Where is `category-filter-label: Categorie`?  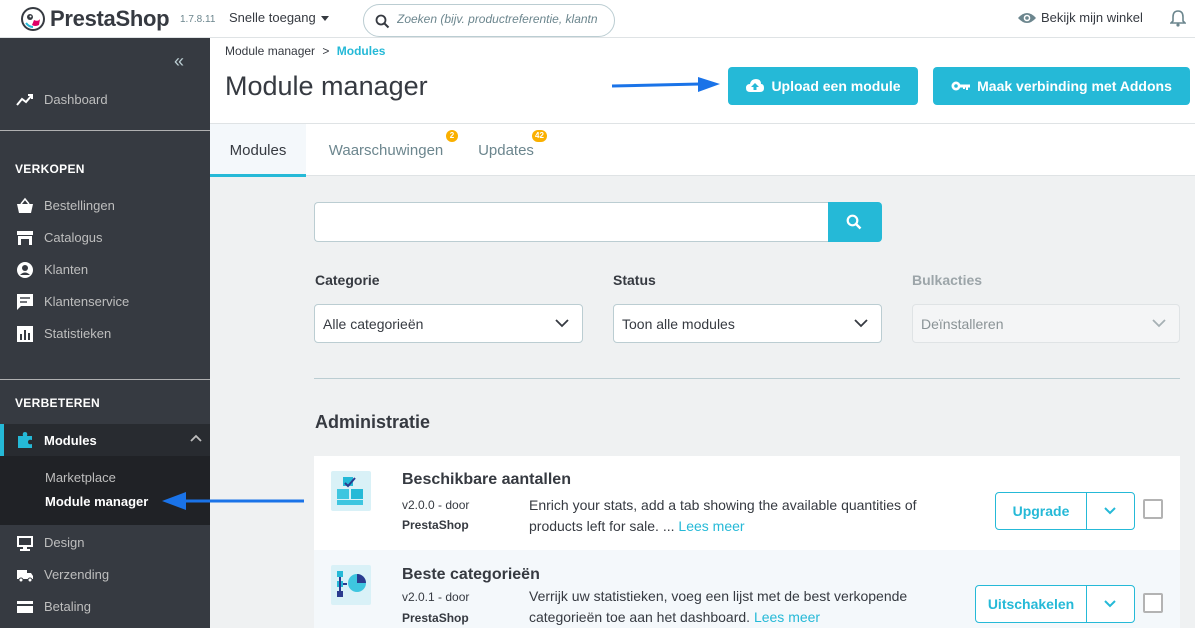
category-filter-label: Categorie is located at coordinates (347, 280).